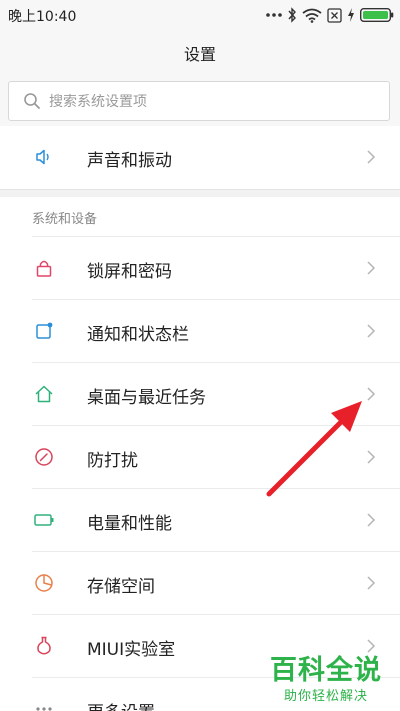 Image resolution: width=400 pixels, height=711 pixels. Describe the element at coordinates (44, 645) in the screenshot. I see `flask-icon` at that location.